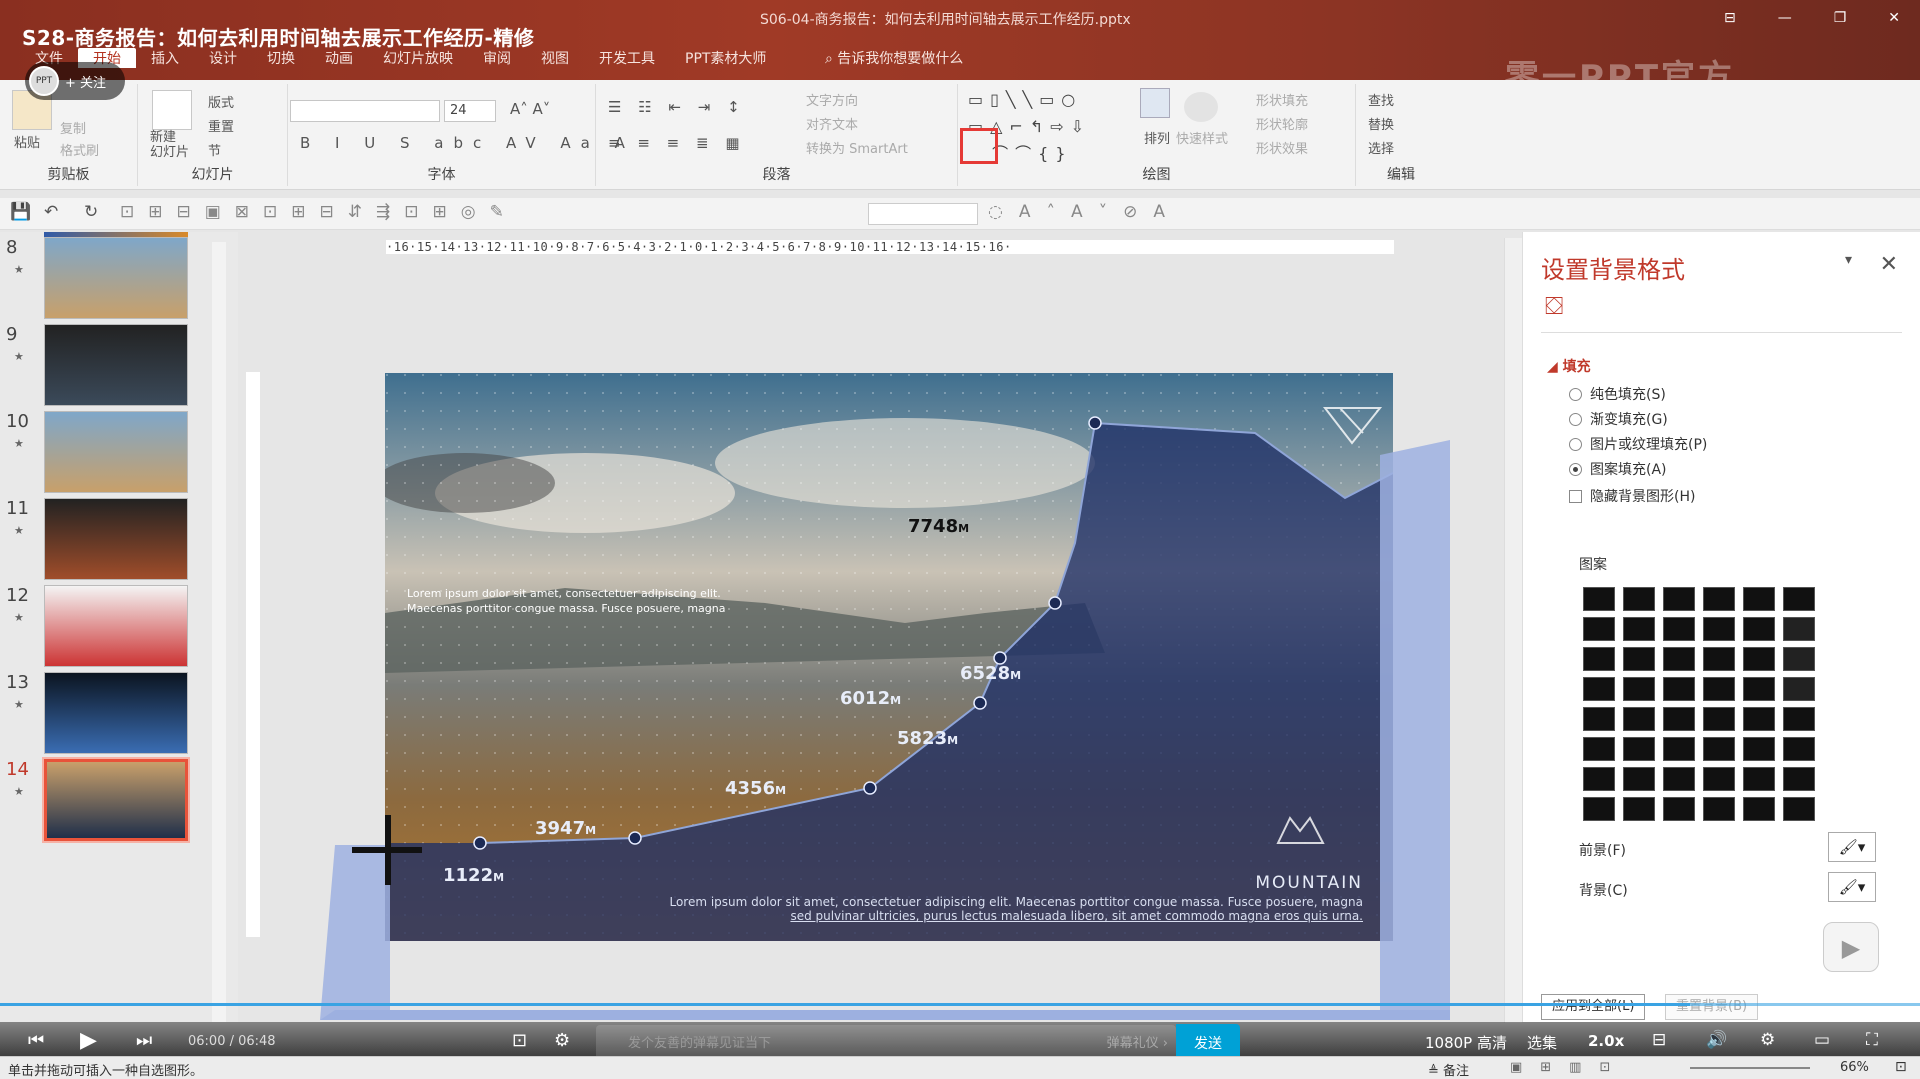  Describe the element at coordinates (677, 143) in the screenshot. I see `align-buttons: ≡ ≡ ≡ ≣ ▦` at that location.